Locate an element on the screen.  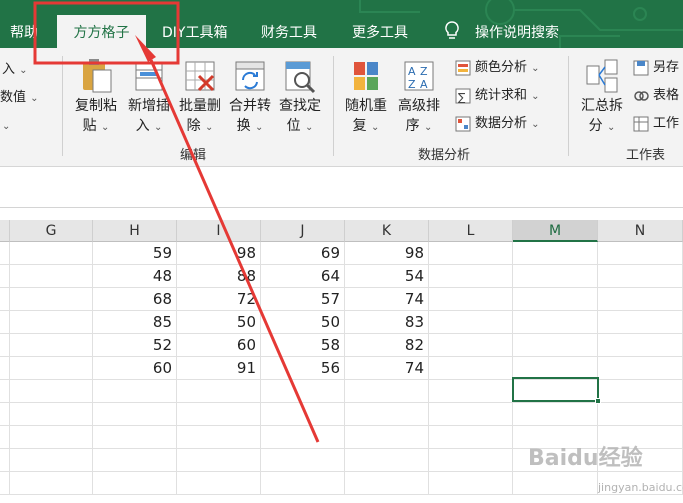
data-cell: 91 is located at coordinates (219, 368).